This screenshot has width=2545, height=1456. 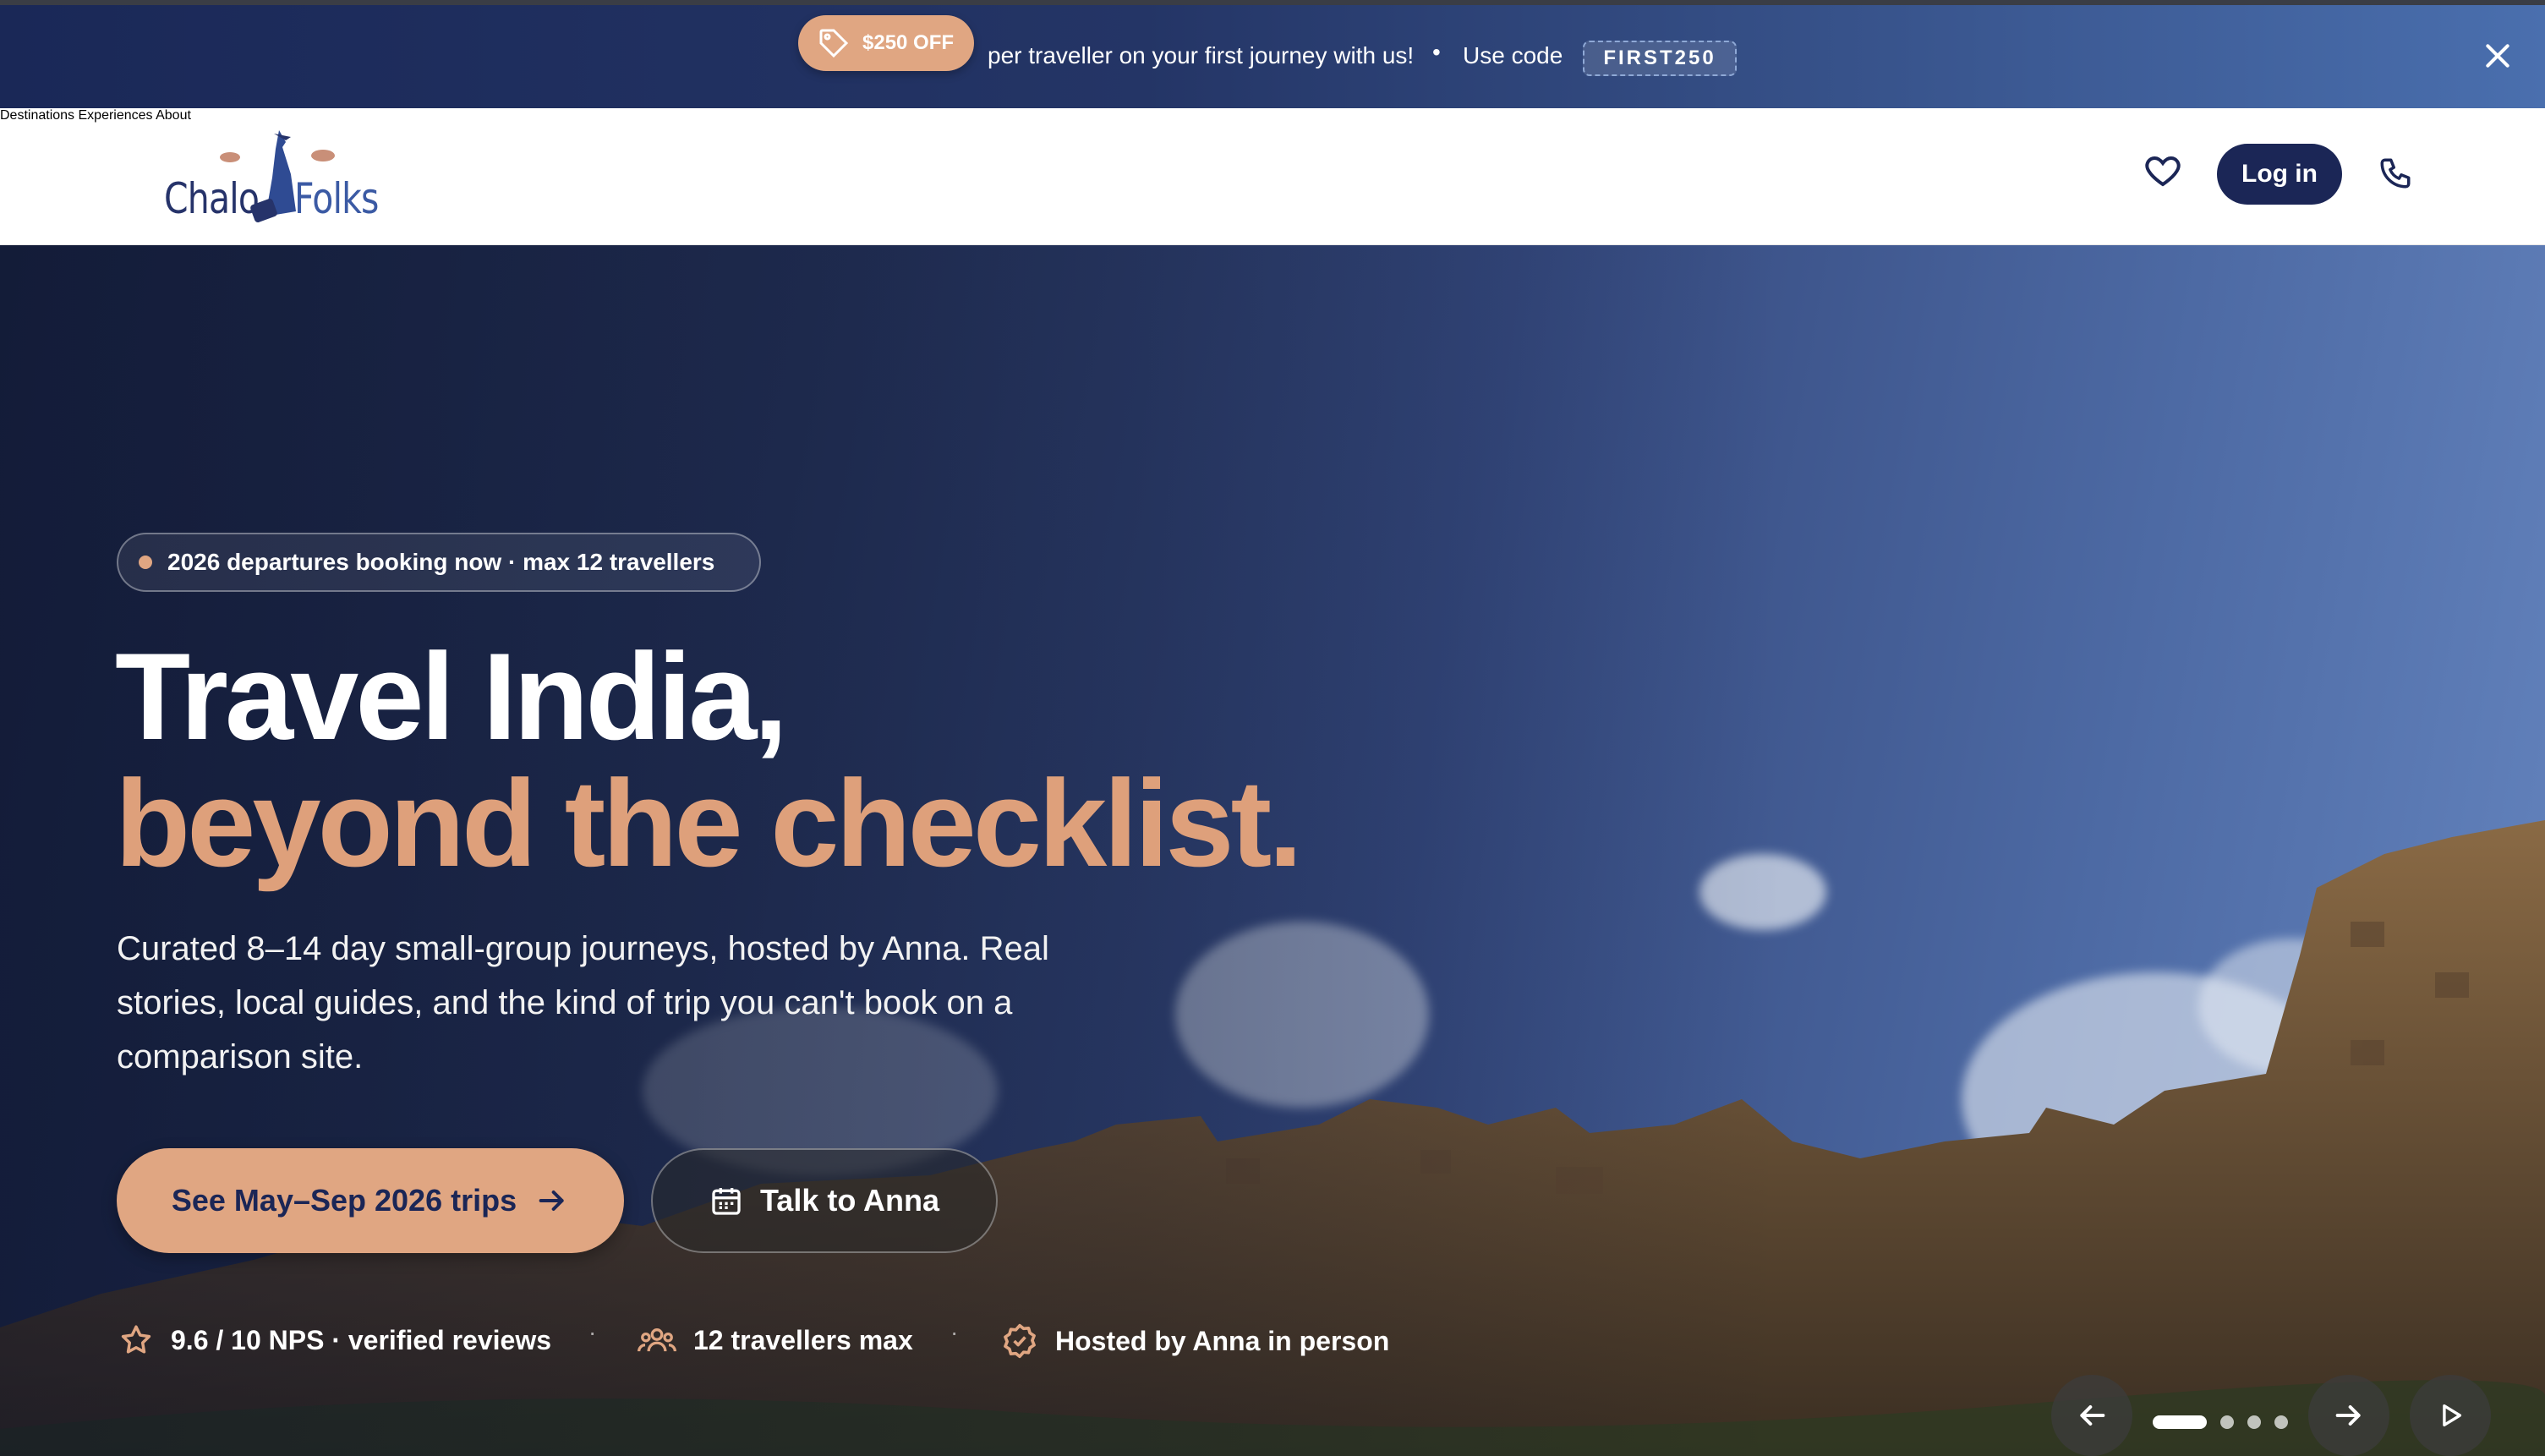 I want to click on carousel-indicators, so click(x=2220, y=1422).